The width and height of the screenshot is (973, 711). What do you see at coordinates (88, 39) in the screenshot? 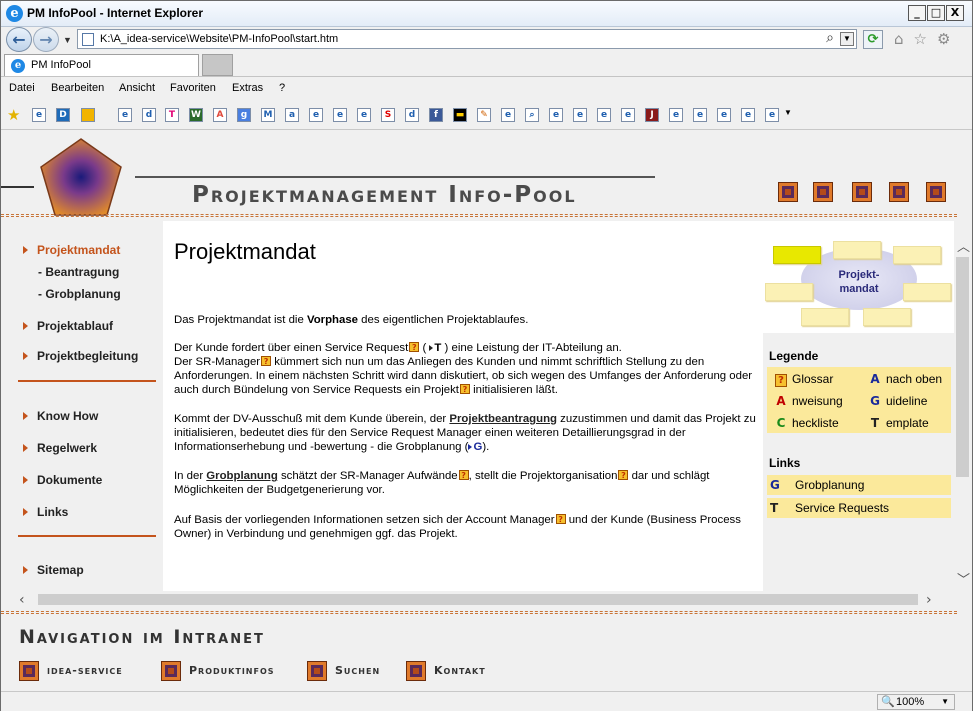
I see `page-icon` at bounding box center [88, 39].